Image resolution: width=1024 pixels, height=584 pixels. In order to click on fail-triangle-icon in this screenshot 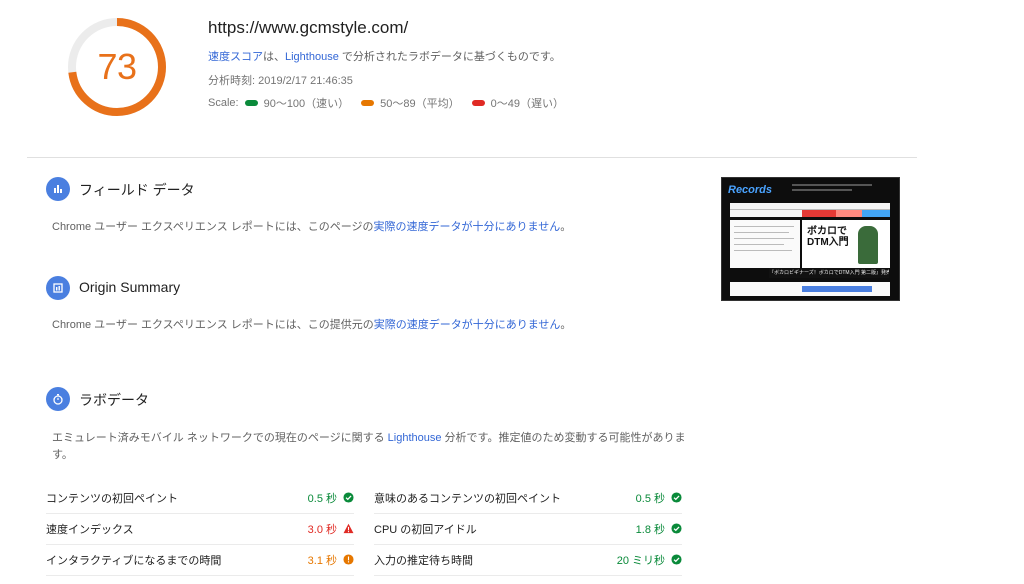, I will do `click(348, 528)`.